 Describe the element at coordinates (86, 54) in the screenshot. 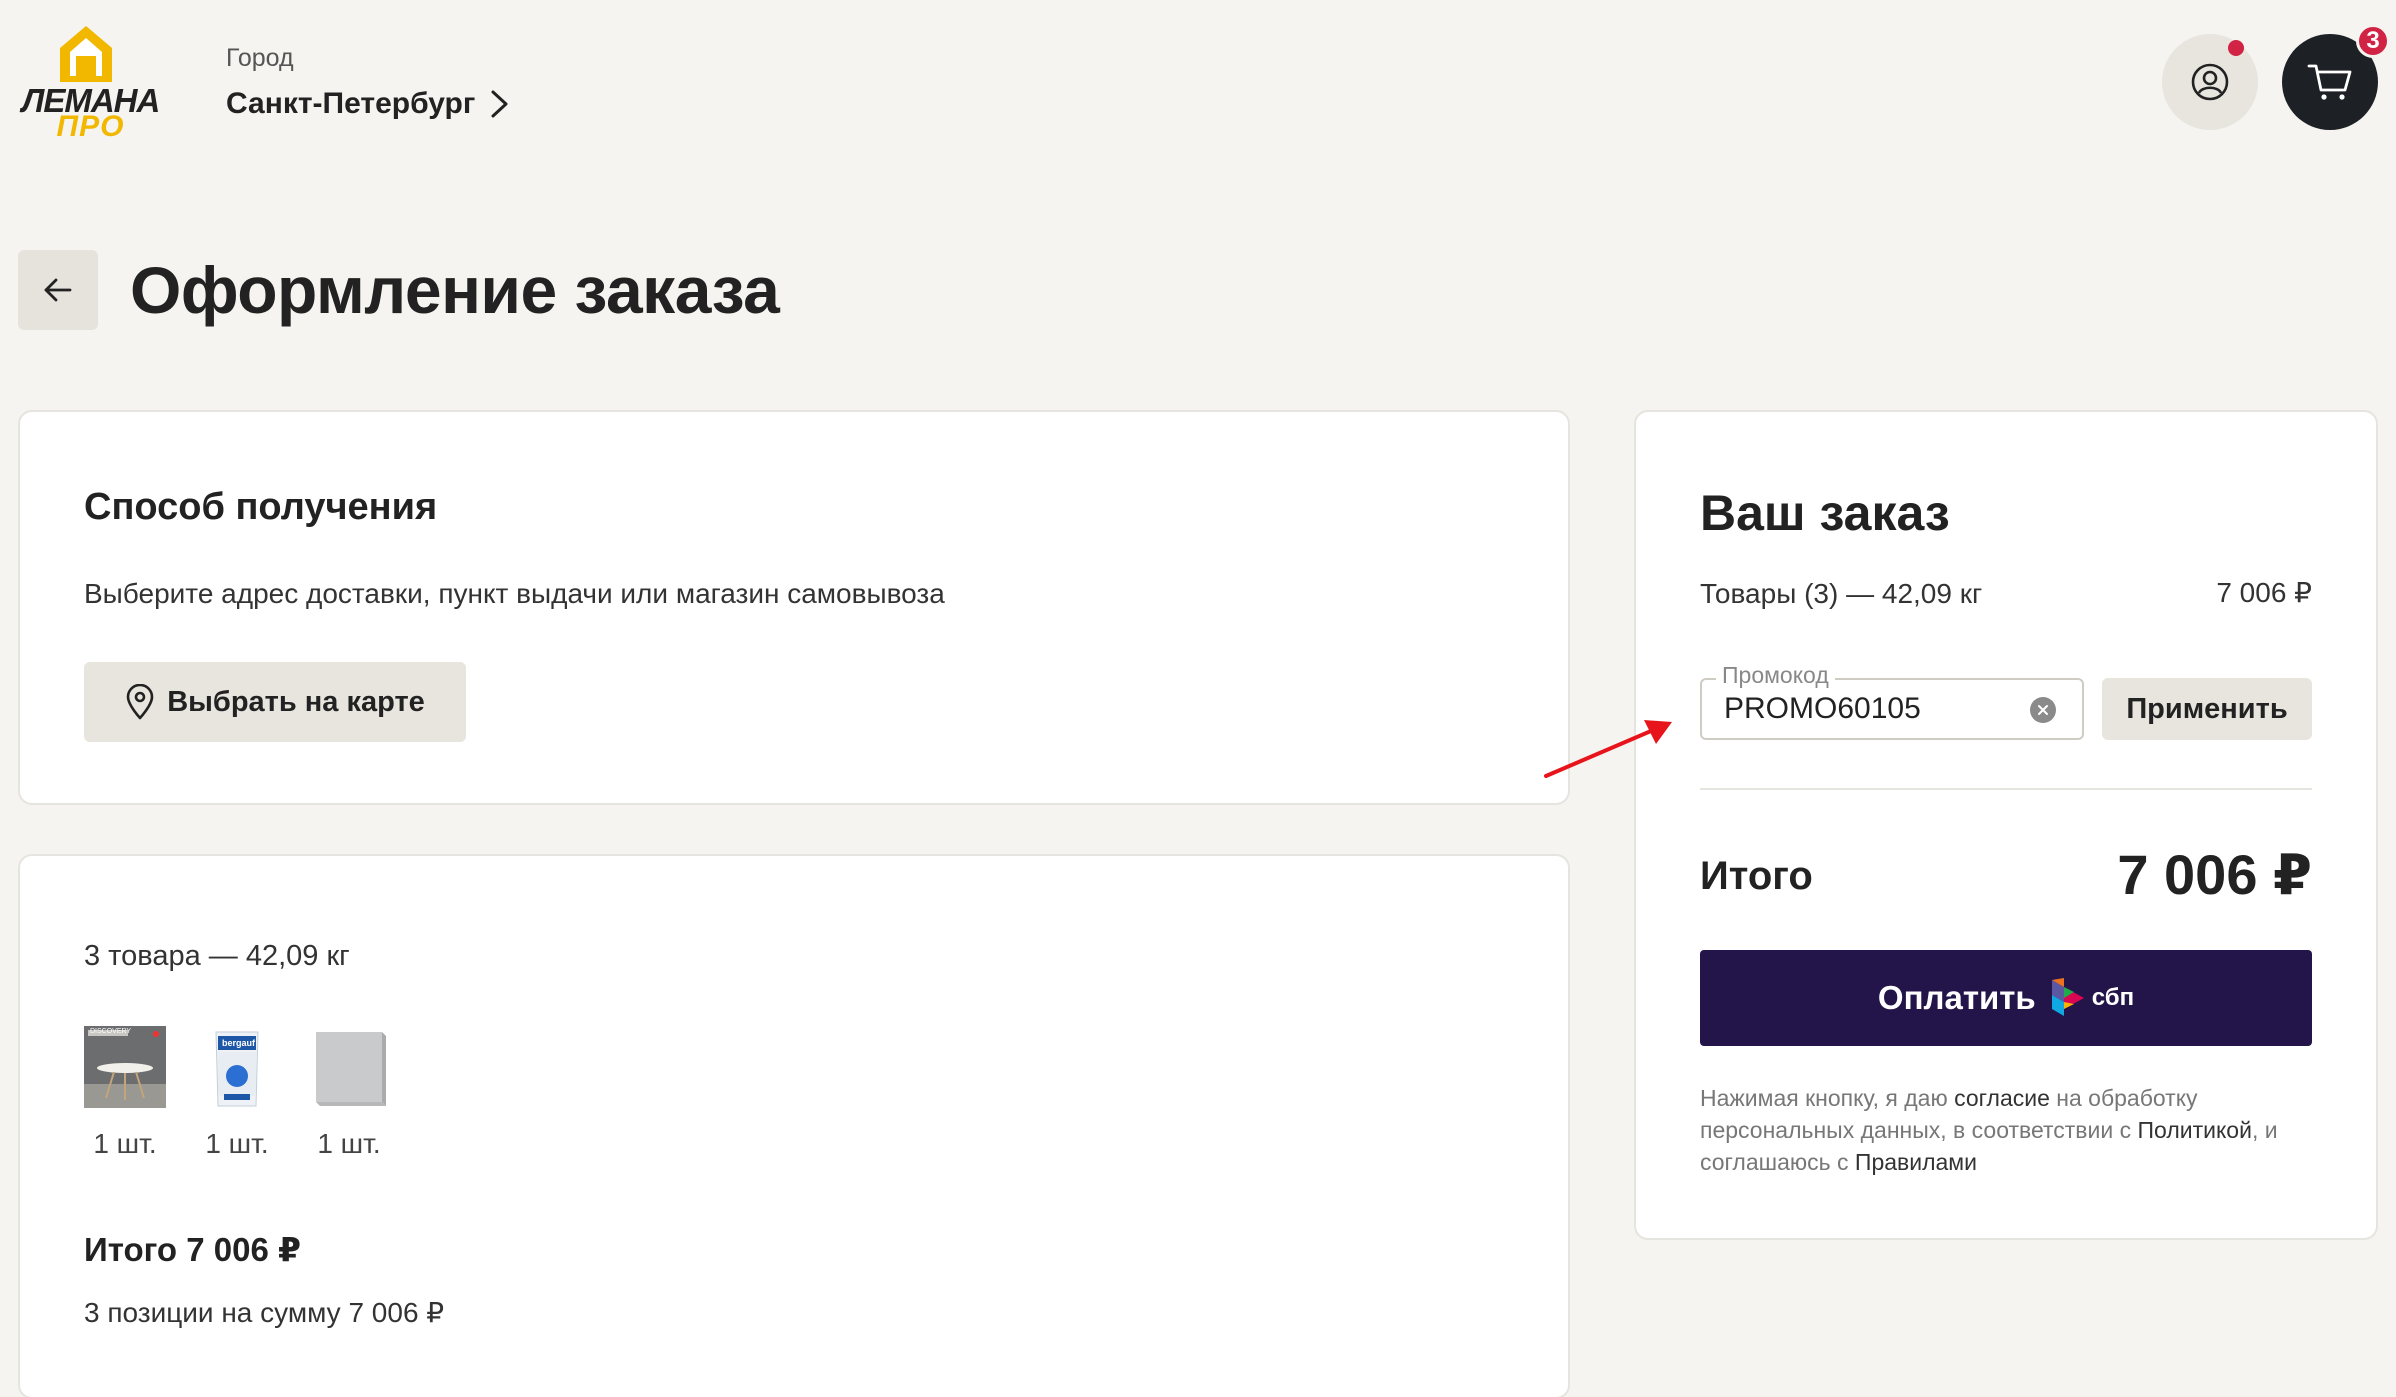

I see `house-logo-icon` at that location.